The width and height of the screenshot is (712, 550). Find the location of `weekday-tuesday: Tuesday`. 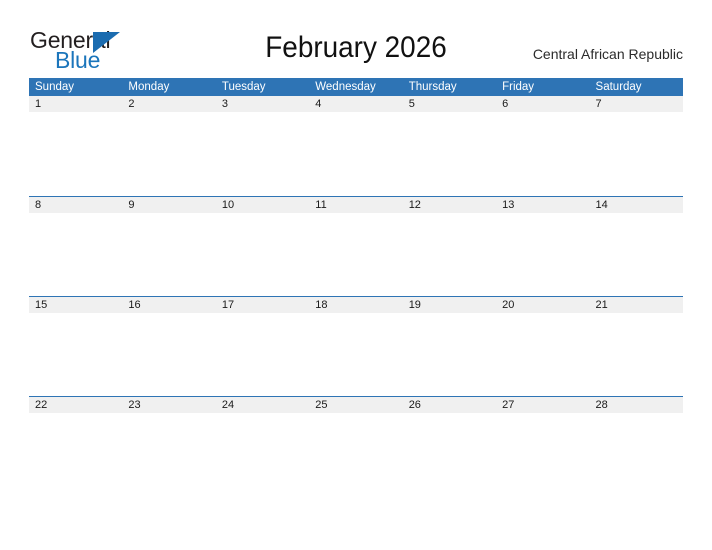

weekday-tuesday: Tuesday is located at coordinates (243, 87).